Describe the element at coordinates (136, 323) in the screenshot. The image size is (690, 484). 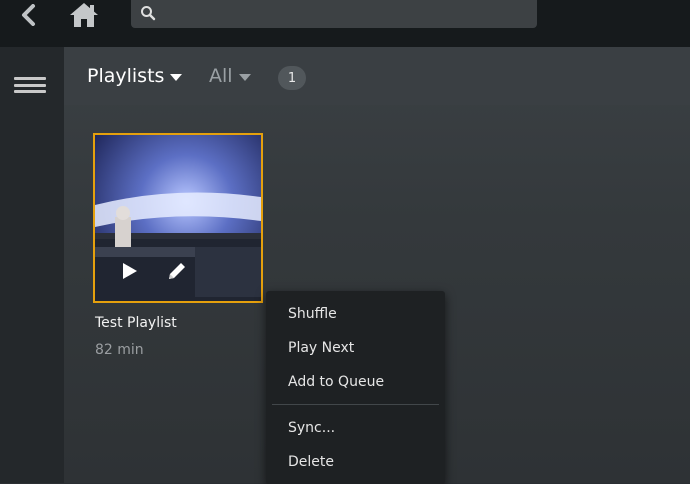
I see `playlist-title: Test Playlist` at that location.